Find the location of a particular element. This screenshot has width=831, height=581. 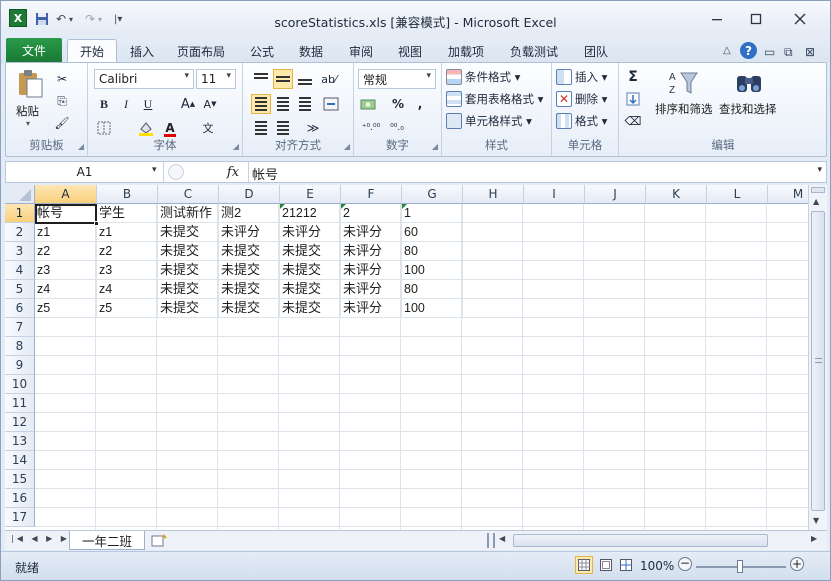

percent-button: % is located at coordinates (398, 104).